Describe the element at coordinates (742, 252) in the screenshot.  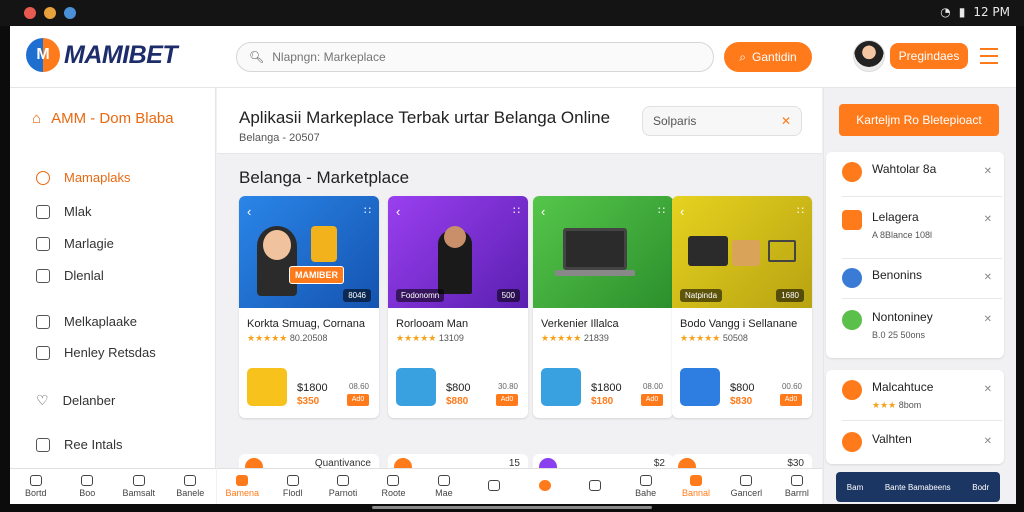
I see `product-image: ‹ ∷ Natpinda 1680` at that location.